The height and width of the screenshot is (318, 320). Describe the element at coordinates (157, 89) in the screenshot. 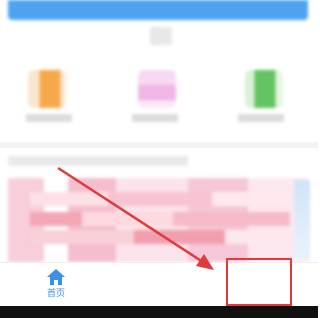

I see `app-icon-pink` at that location.